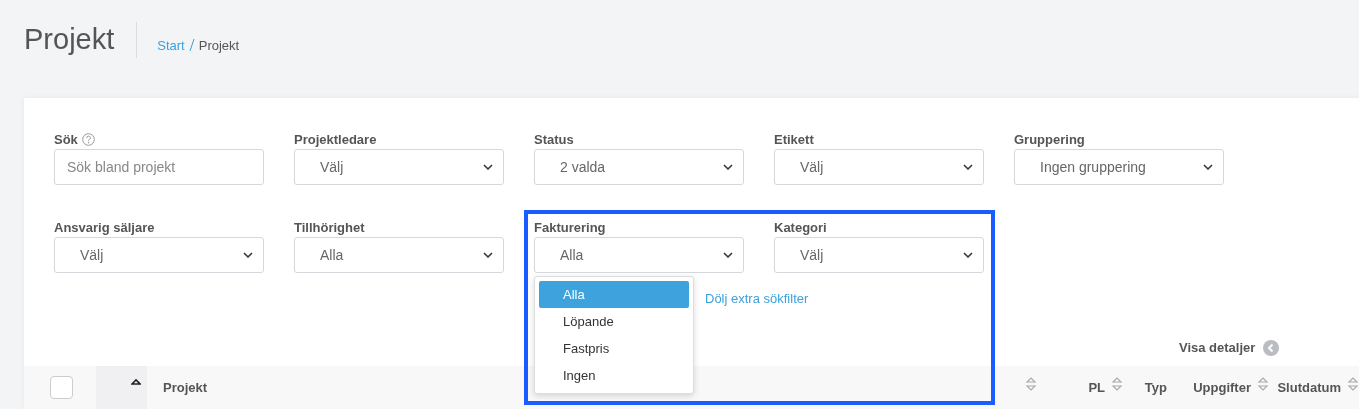 This screenshot has width=1359, height=409. Describe the element at coordinates (159, 167) in the screenshot. I see `search-field: Sök bland projekt` at that location.